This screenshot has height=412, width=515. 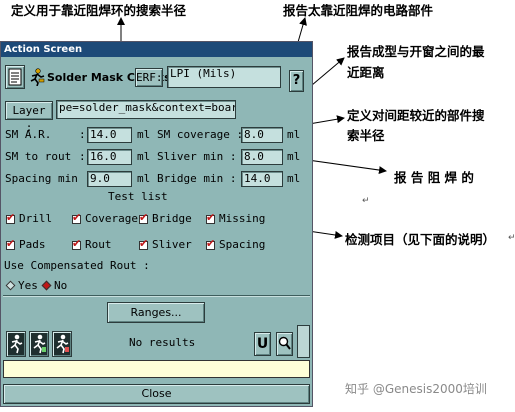 What do you see at coordinates (224, 77) in the screenshot?
I see `erf-value-field: LPI (Mils)` at bounding box center [224, 77].